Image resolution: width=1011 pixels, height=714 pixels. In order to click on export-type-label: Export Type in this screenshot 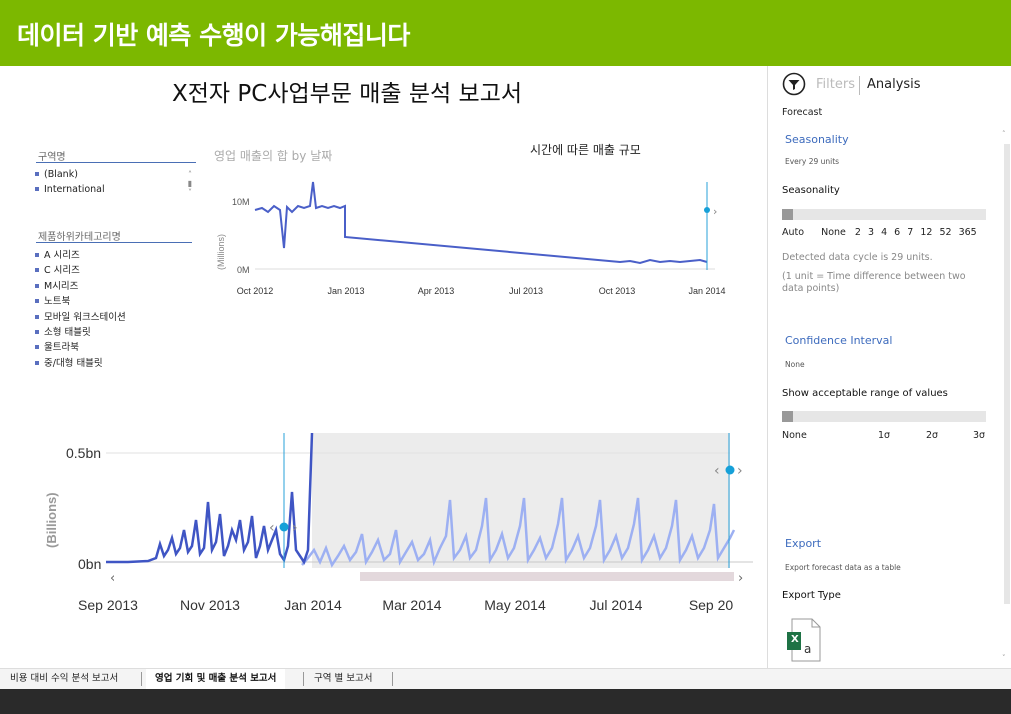, I will do `click(811, 595)`.